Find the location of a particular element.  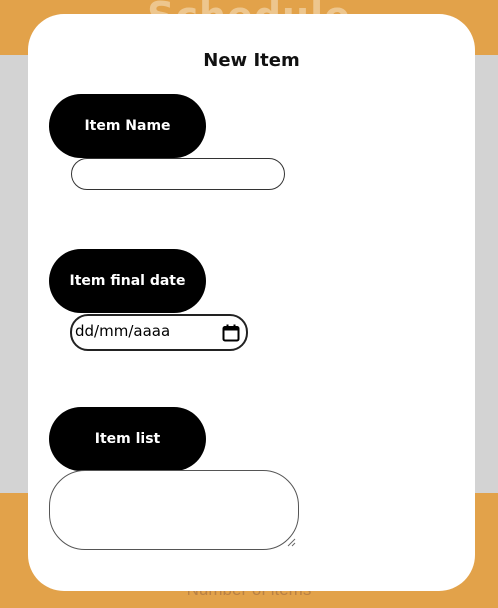

modal-title: New Item is located at coordinates (251, 60).